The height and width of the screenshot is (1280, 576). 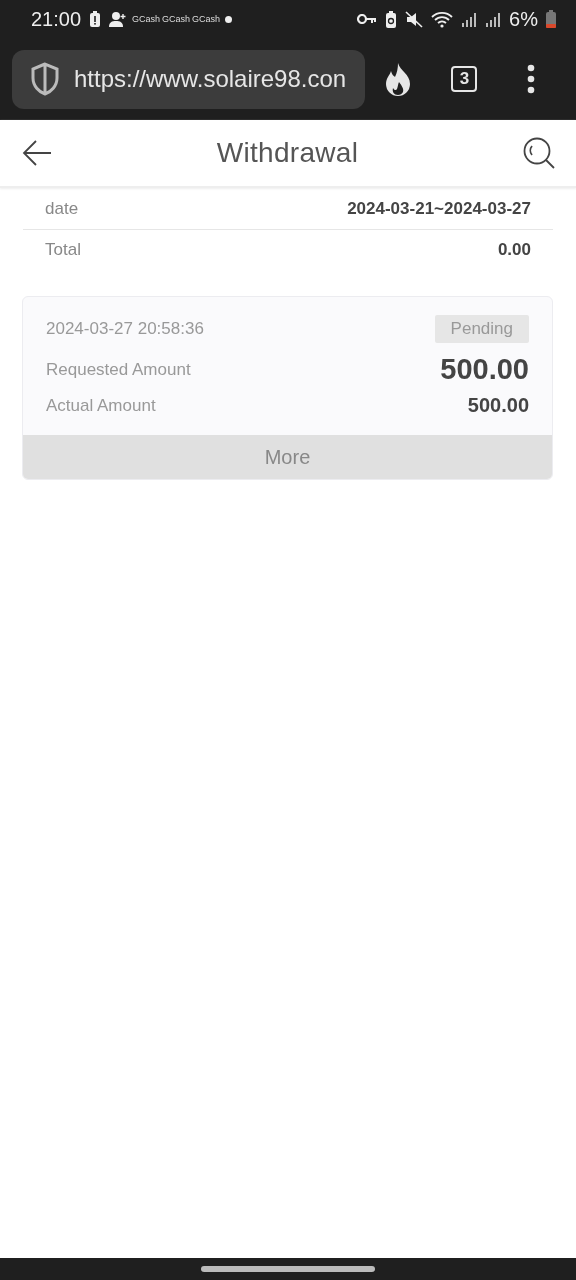 What do you see at coordinates (498, 405) in the screenshot?
I see `actual-amount: 500.00` at bounding box center [498, 405].